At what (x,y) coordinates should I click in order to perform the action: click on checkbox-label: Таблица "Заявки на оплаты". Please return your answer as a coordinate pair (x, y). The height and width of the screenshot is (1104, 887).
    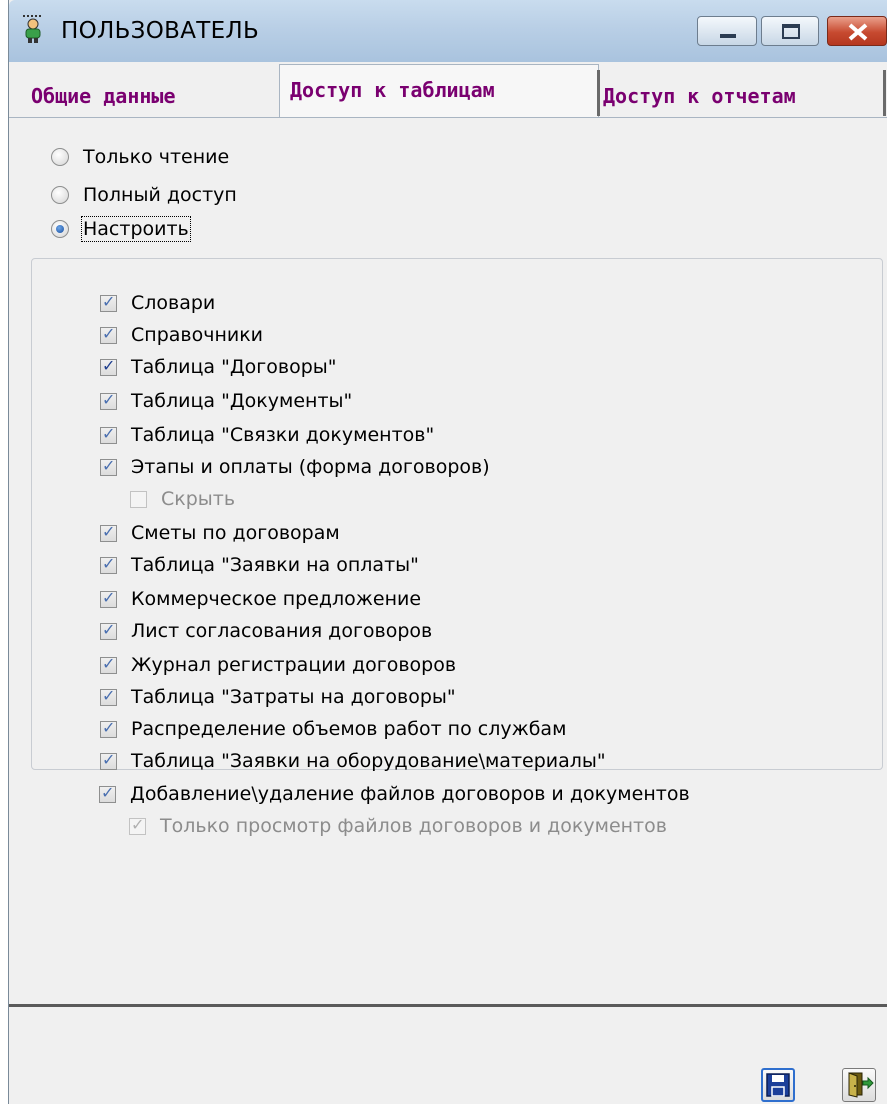
    Looking at the image, I should click on (275, 565).